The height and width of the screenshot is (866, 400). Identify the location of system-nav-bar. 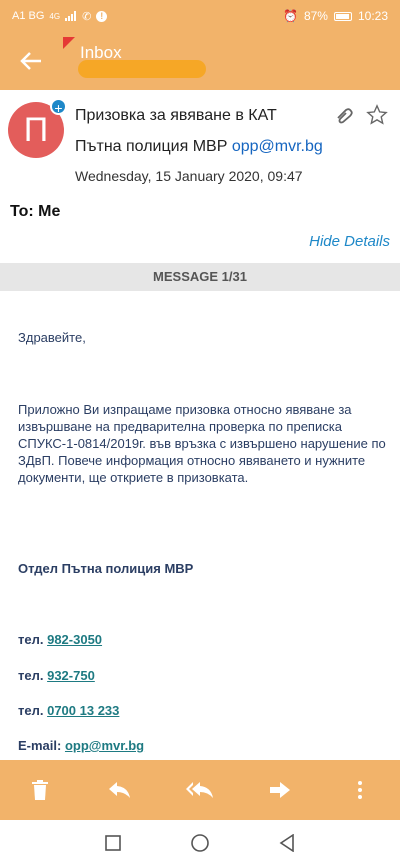
(200, 843).